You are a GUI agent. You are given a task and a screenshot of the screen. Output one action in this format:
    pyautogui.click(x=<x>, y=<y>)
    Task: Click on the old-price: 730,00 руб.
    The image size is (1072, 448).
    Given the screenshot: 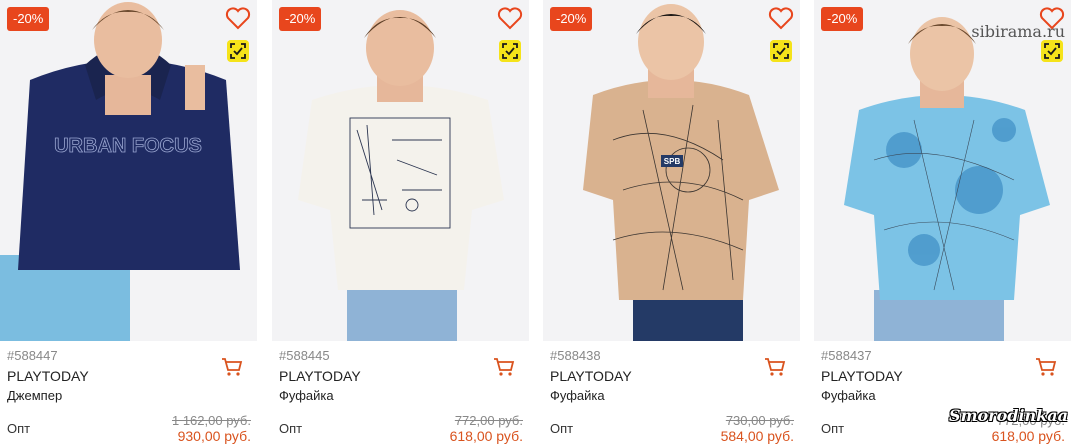 What is the action you would take?
    pyautogui.click(x=759, y=420)
    